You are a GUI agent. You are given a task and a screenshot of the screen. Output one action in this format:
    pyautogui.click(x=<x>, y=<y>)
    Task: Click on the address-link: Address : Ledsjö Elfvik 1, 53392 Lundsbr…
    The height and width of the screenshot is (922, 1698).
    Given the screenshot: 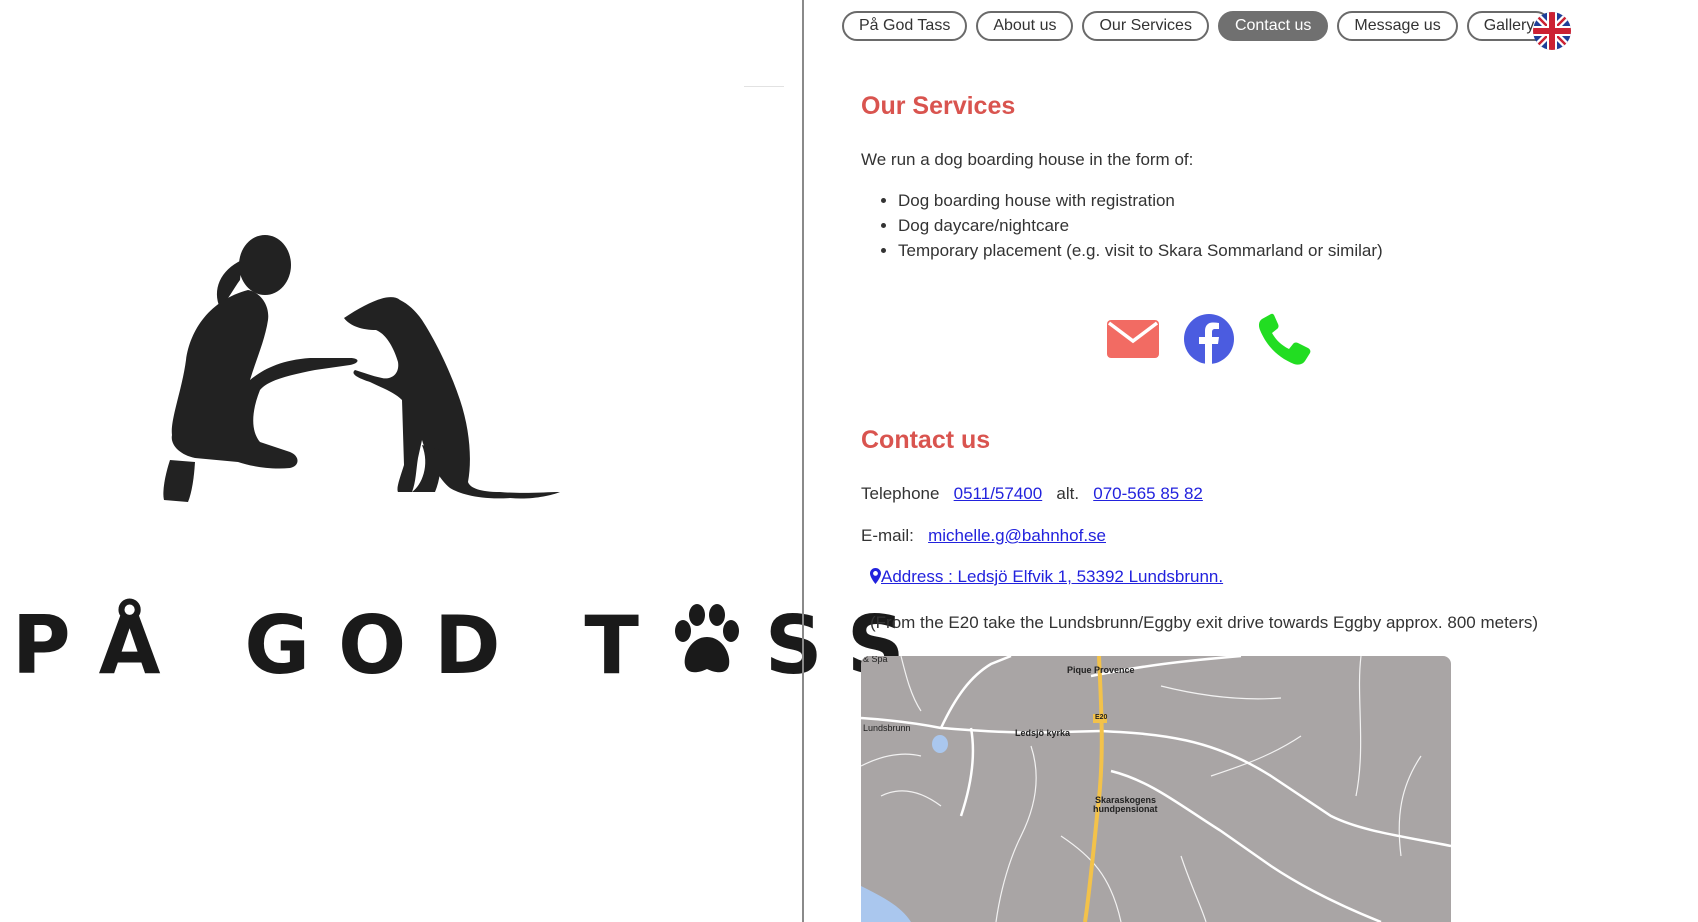 What is the action you would take?
    pyautogui.click(x=1052, y=576)
    